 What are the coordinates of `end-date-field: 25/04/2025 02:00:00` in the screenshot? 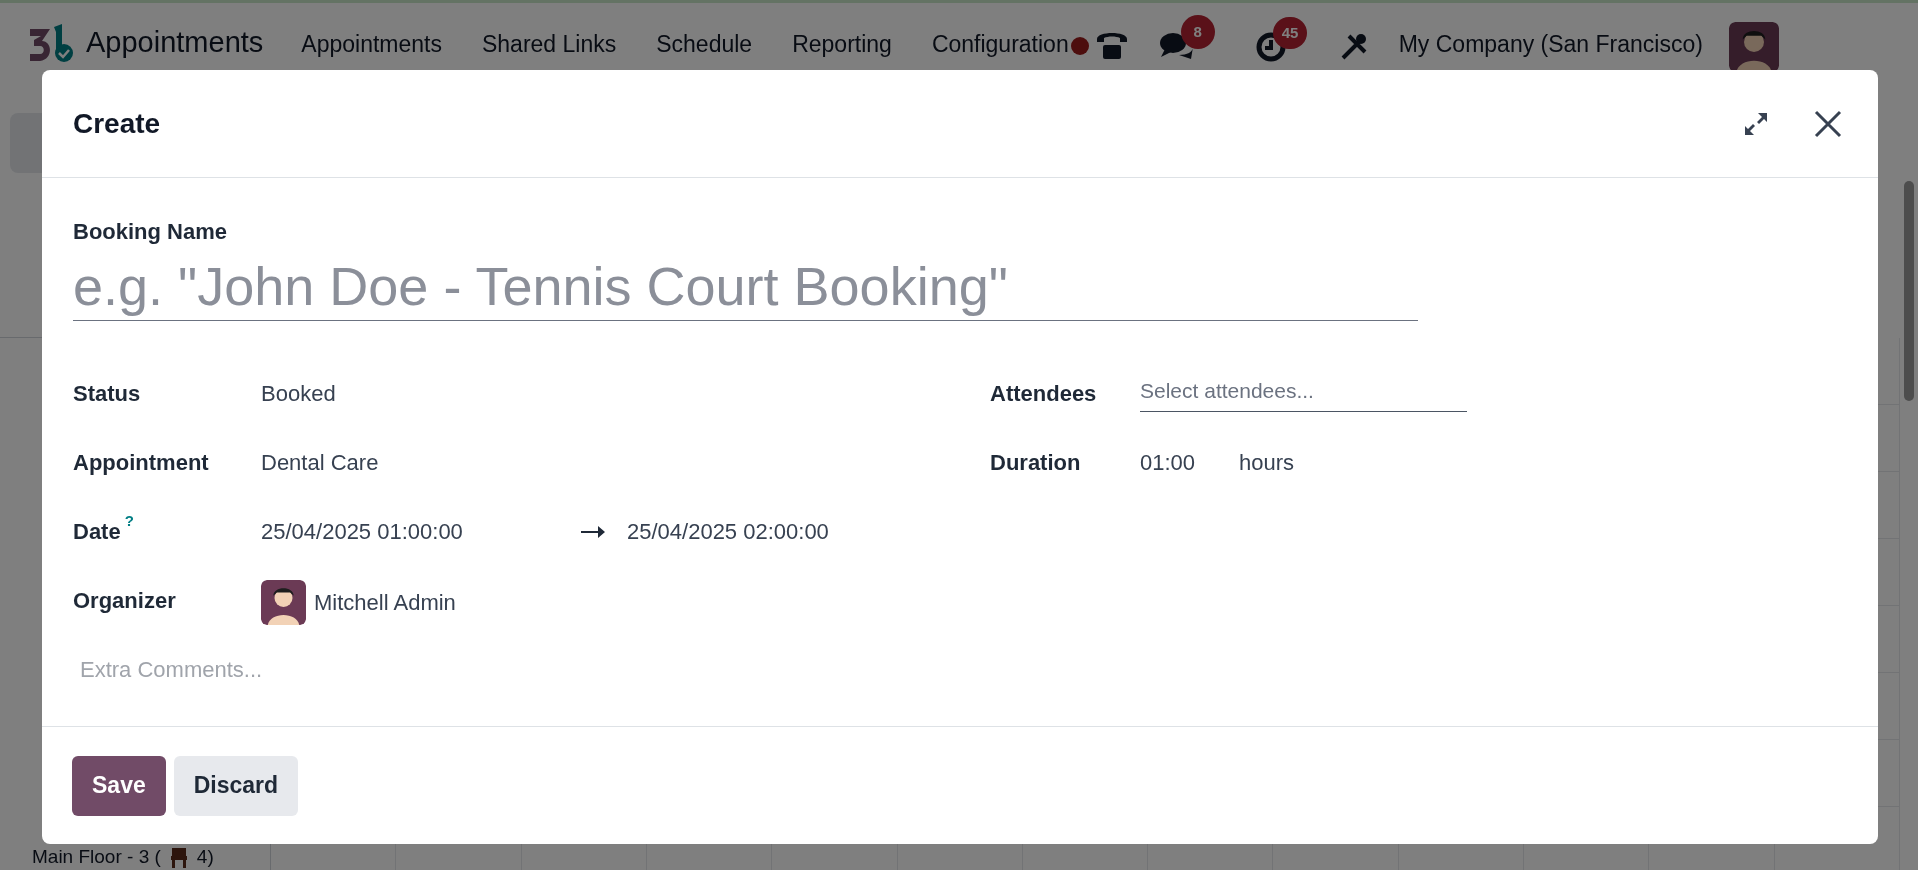 It's located at (728, 531).